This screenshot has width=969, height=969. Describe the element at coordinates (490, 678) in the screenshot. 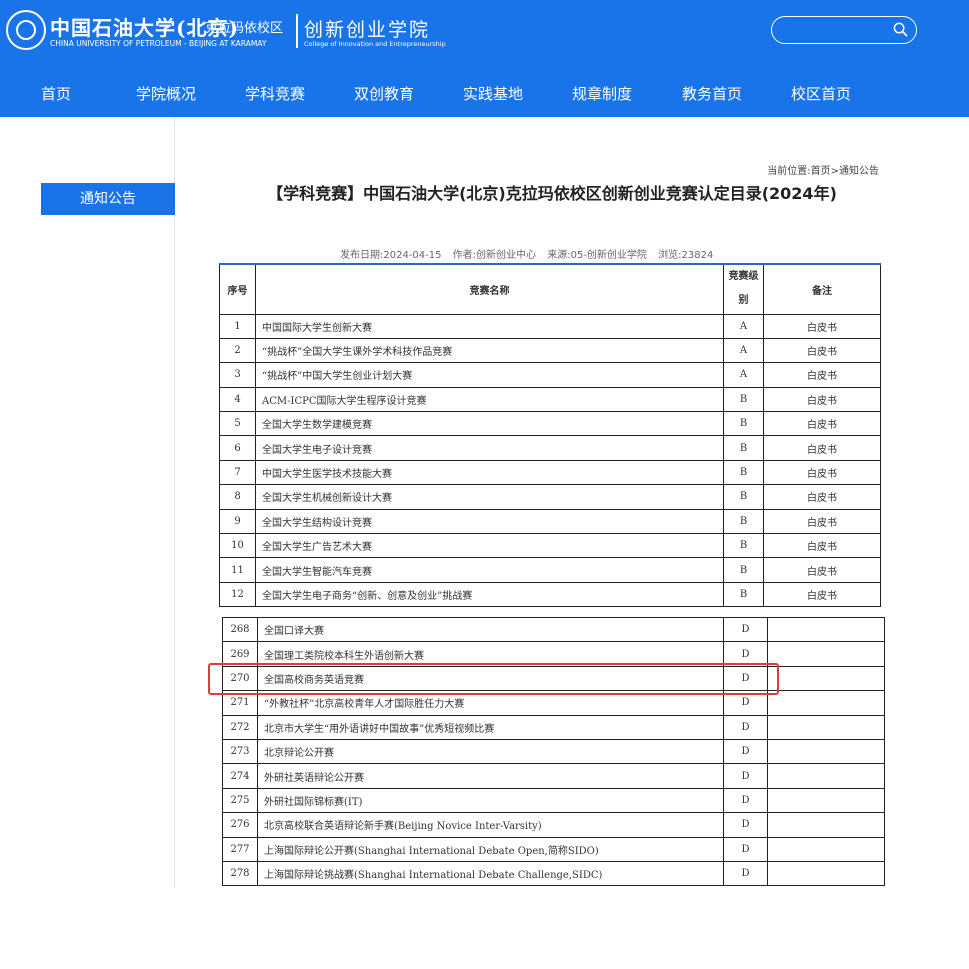

I see `competition-name: 全国高校商务英语竞赛` at that location.